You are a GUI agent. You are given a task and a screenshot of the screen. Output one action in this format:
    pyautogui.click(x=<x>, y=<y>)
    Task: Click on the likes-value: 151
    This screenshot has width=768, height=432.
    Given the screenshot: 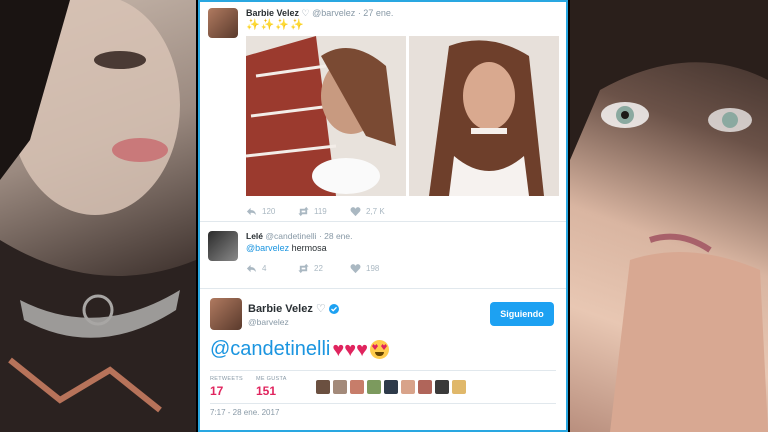 What is the action you would take?
    pyautogui.click(x=266, y=391)
    